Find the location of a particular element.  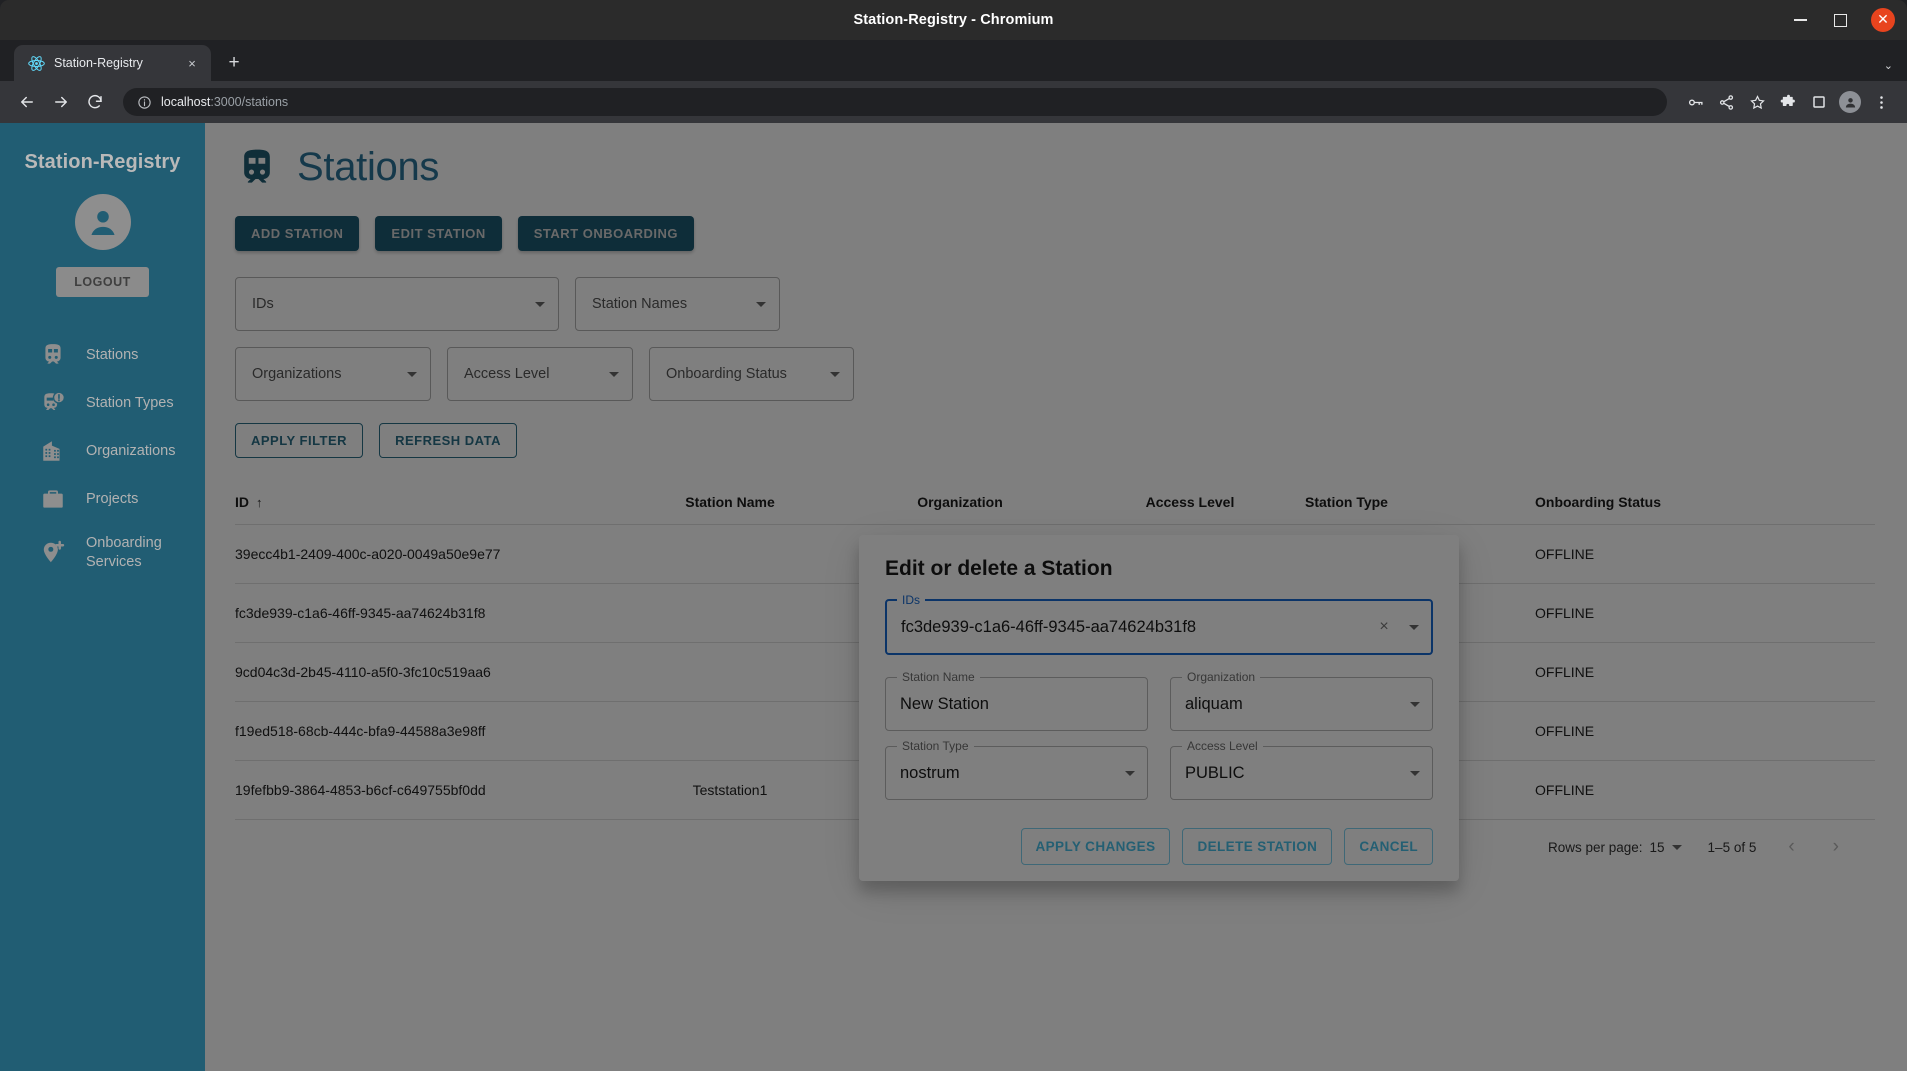

browser-tab: Station-Registry × is located at coordinates (112, 63).